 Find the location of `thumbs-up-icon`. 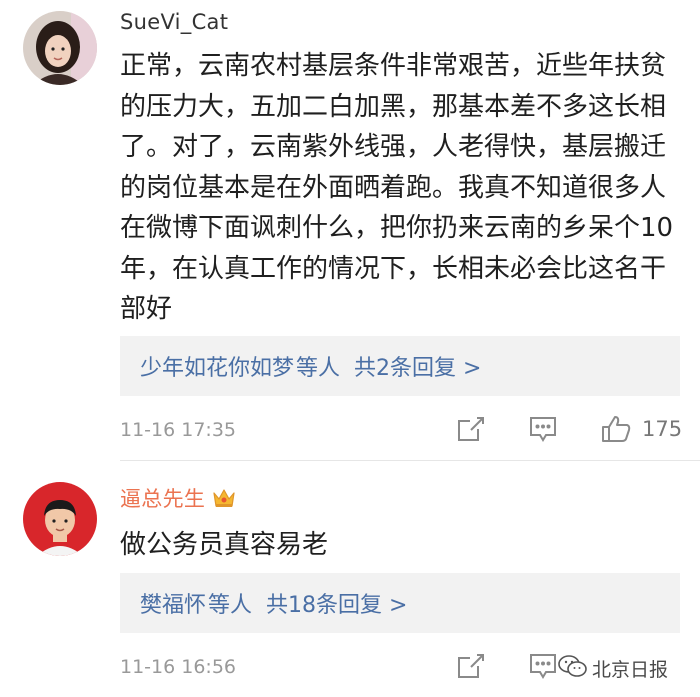

thumbs-up-icon is located at coordinates (616, 429).